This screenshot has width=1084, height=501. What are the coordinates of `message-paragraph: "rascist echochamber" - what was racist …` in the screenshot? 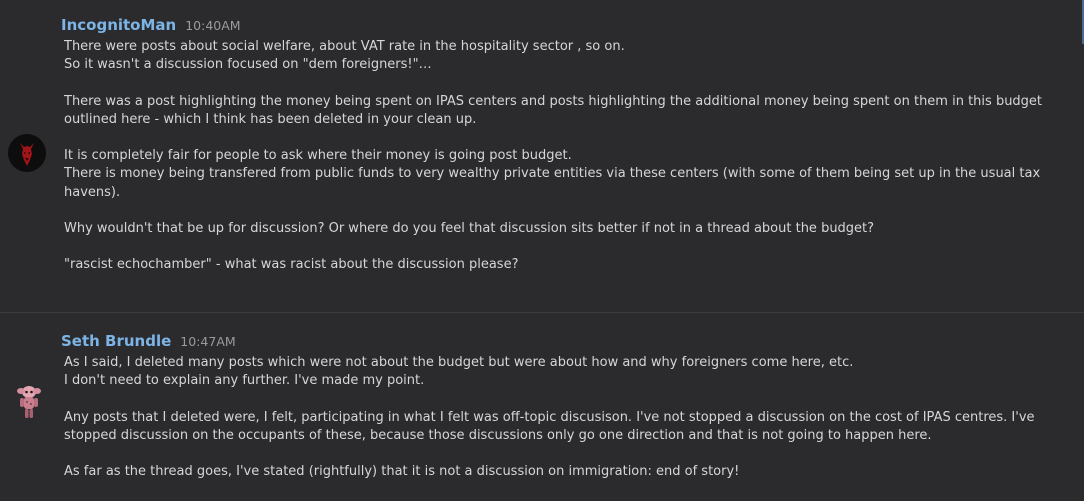 It's located at (291, 265).